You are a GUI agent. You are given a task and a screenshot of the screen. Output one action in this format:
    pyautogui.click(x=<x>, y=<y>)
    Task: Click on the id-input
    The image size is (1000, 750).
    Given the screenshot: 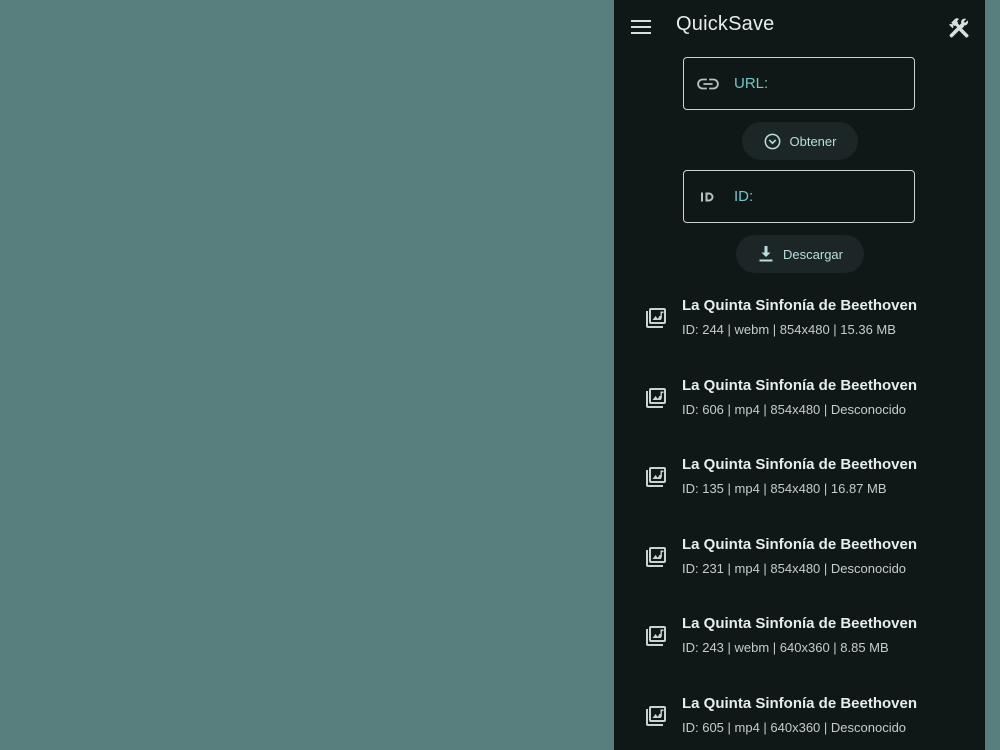 What is the action you would take?
    pyautogui.click(x=836, y=197)
    